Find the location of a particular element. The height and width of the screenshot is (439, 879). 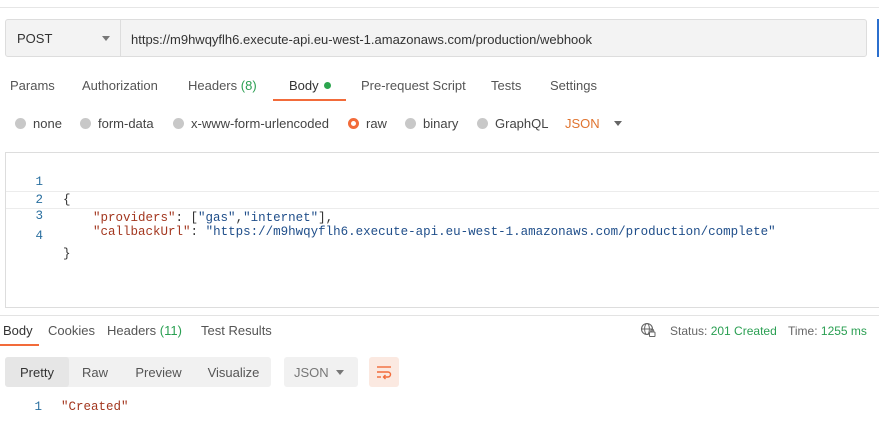

raw-format-select: JSON is located at coordinates (593, 123).